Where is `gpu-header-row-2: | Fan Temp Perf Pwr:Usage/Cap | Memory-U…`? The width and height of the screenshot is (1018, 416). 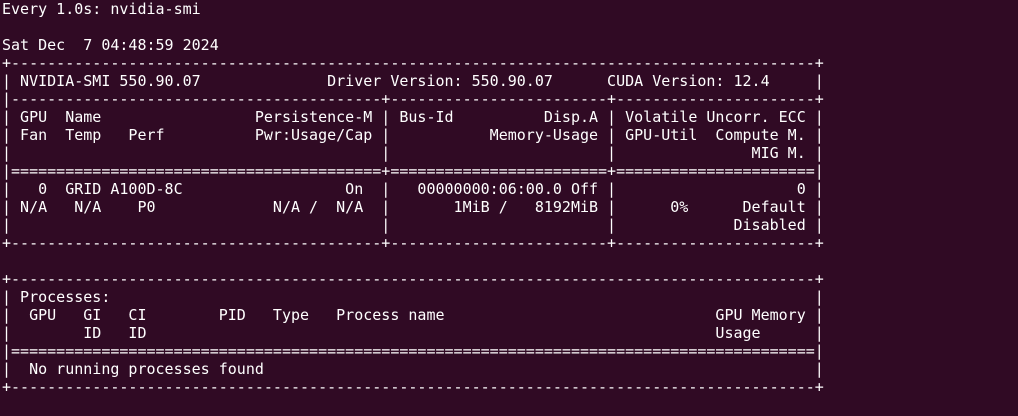
gpu-header-row-2: | Fan Temp Perf Pwr:Usage/Cap | Memory-U… is located at coordinates (413, 135).